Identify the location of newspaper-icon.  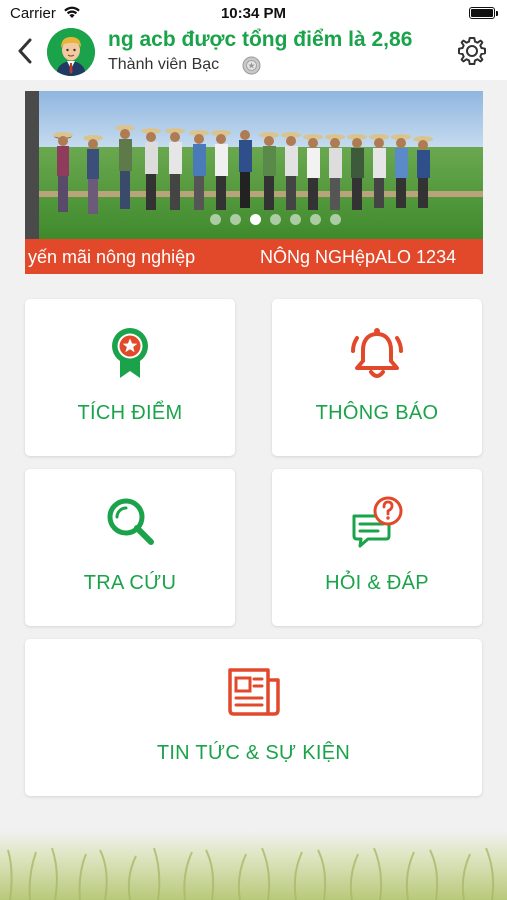
(253, 692).